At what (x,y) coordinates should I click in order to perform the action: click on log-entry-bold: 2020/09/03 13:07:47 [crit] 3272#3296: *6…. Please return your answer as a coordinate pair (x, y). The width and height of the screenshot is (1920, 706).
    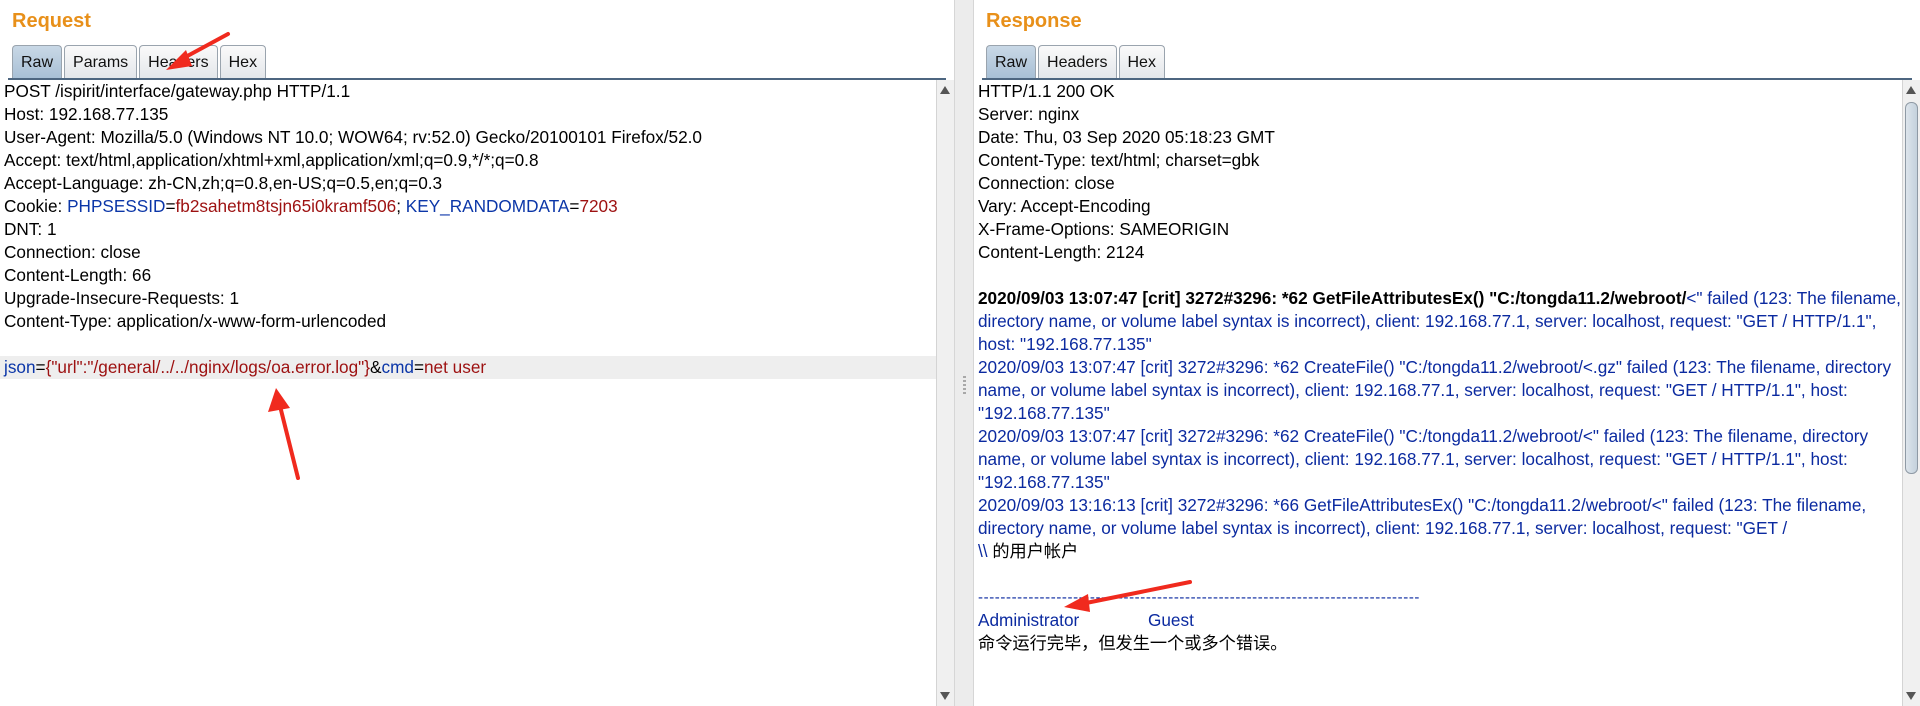
    Looking at the image, I should click on (1332, 298).